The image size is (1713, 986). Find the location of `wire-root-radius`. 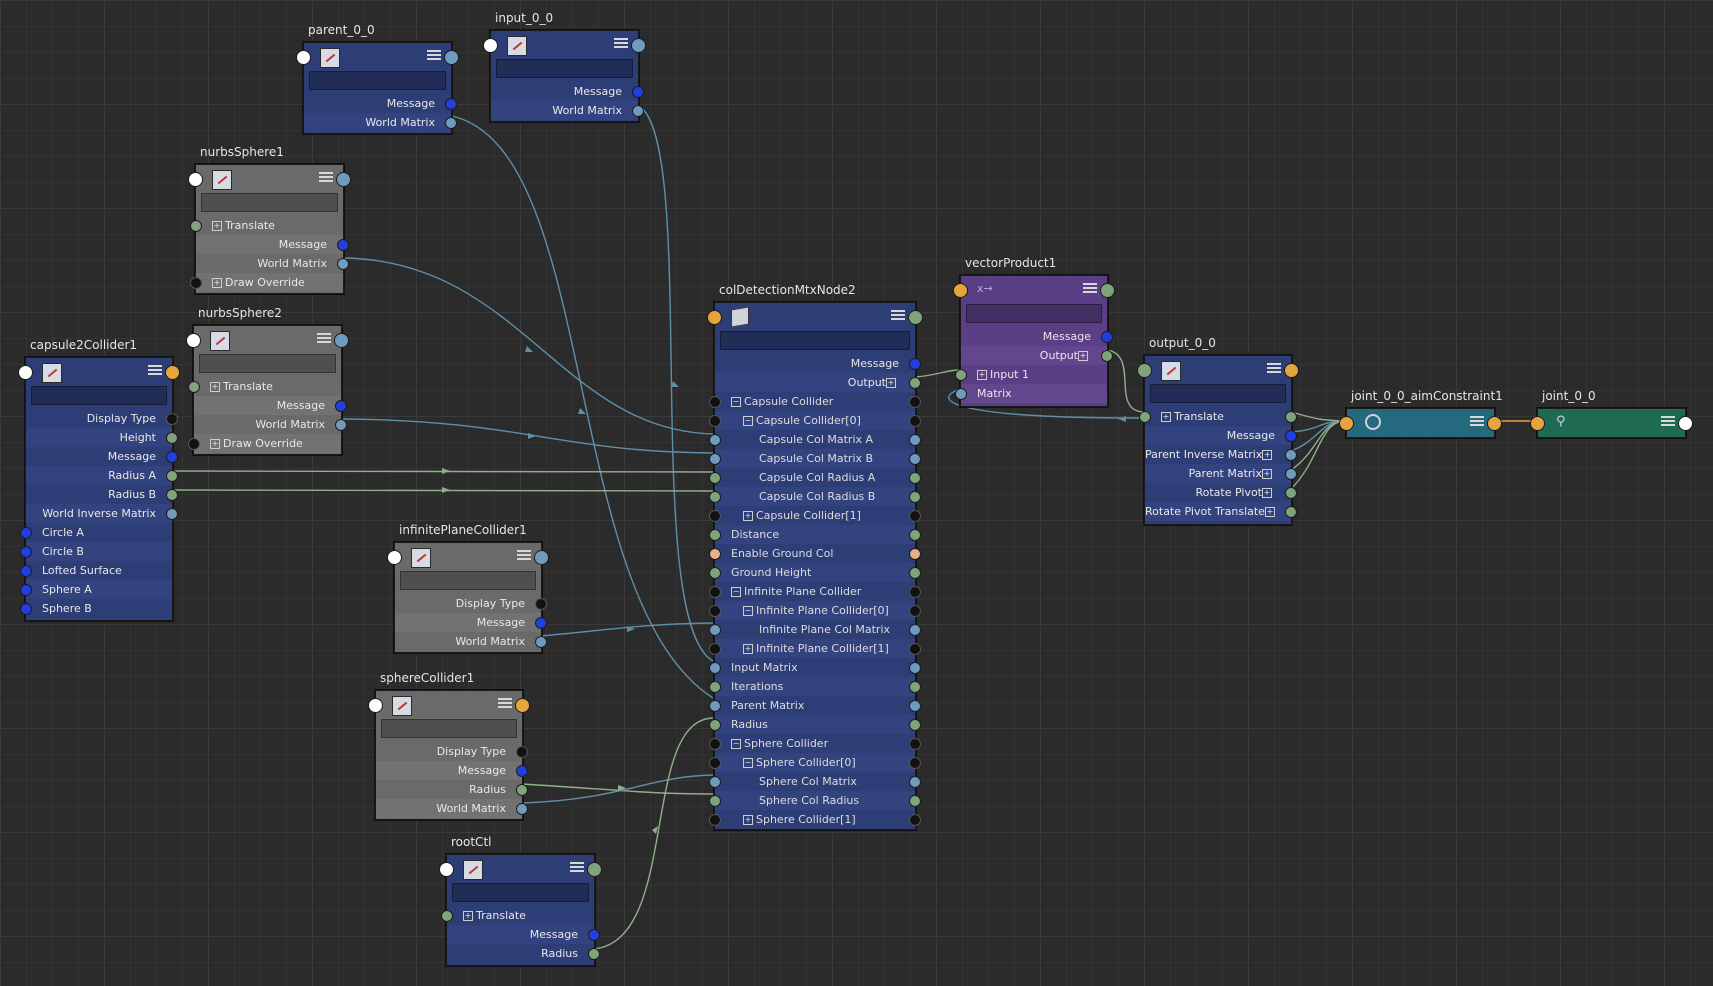

wire-root-radius is located at coordinates (653, 833).